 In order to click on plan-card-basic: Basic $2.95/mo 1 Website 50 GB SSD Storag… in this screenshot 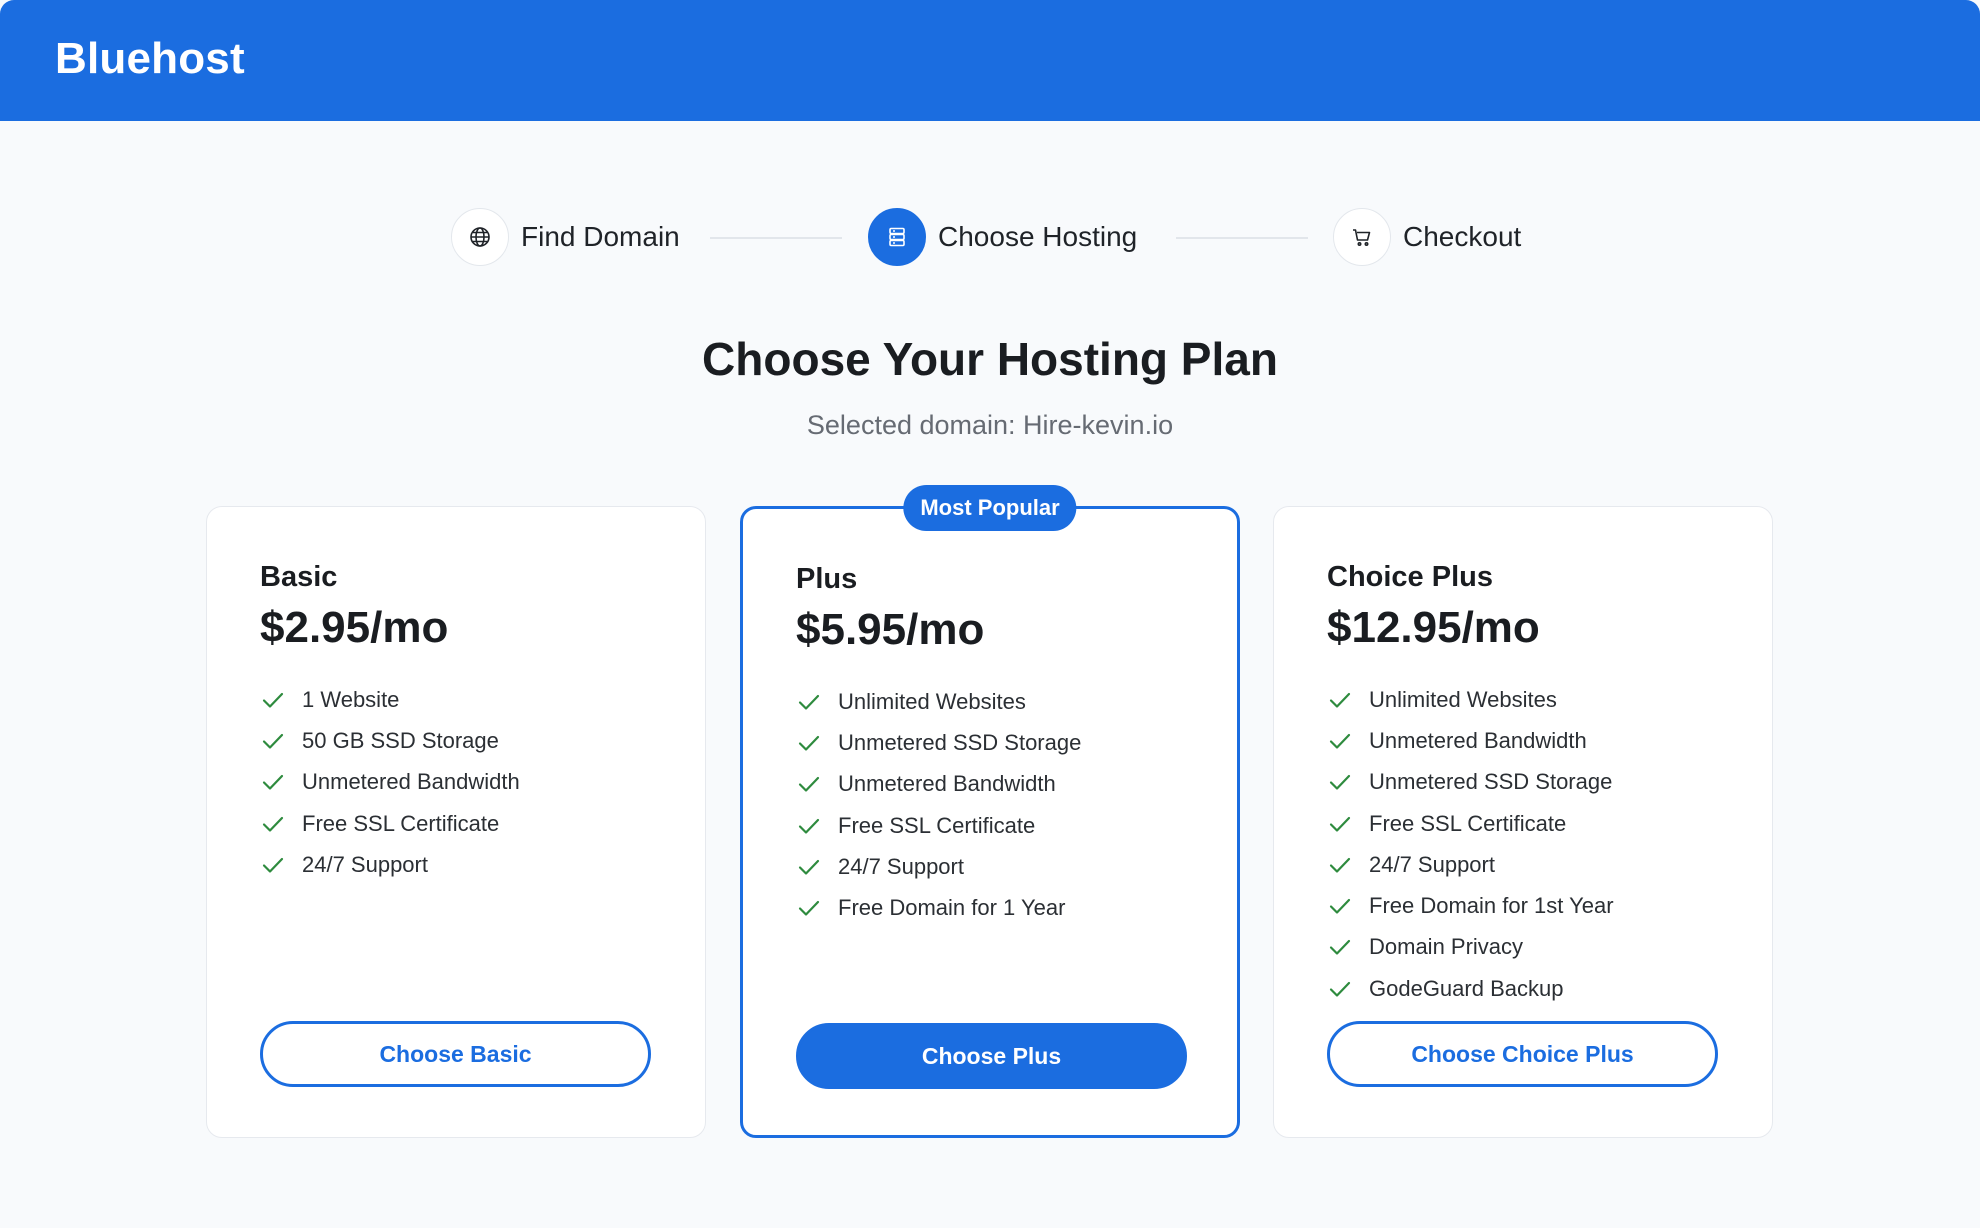, I will do `click(456, 822)`.